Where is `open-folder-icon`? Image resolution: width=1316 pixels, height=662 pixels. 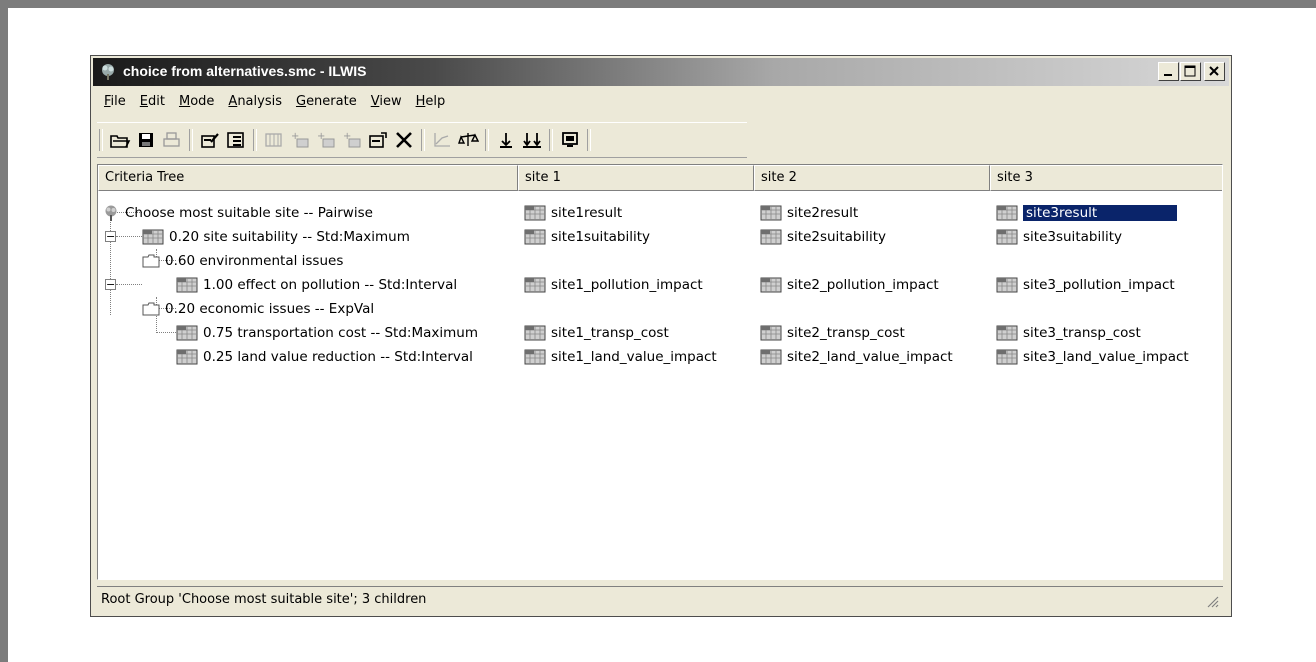 open-folder-icon is located at coordinates (120, 141).